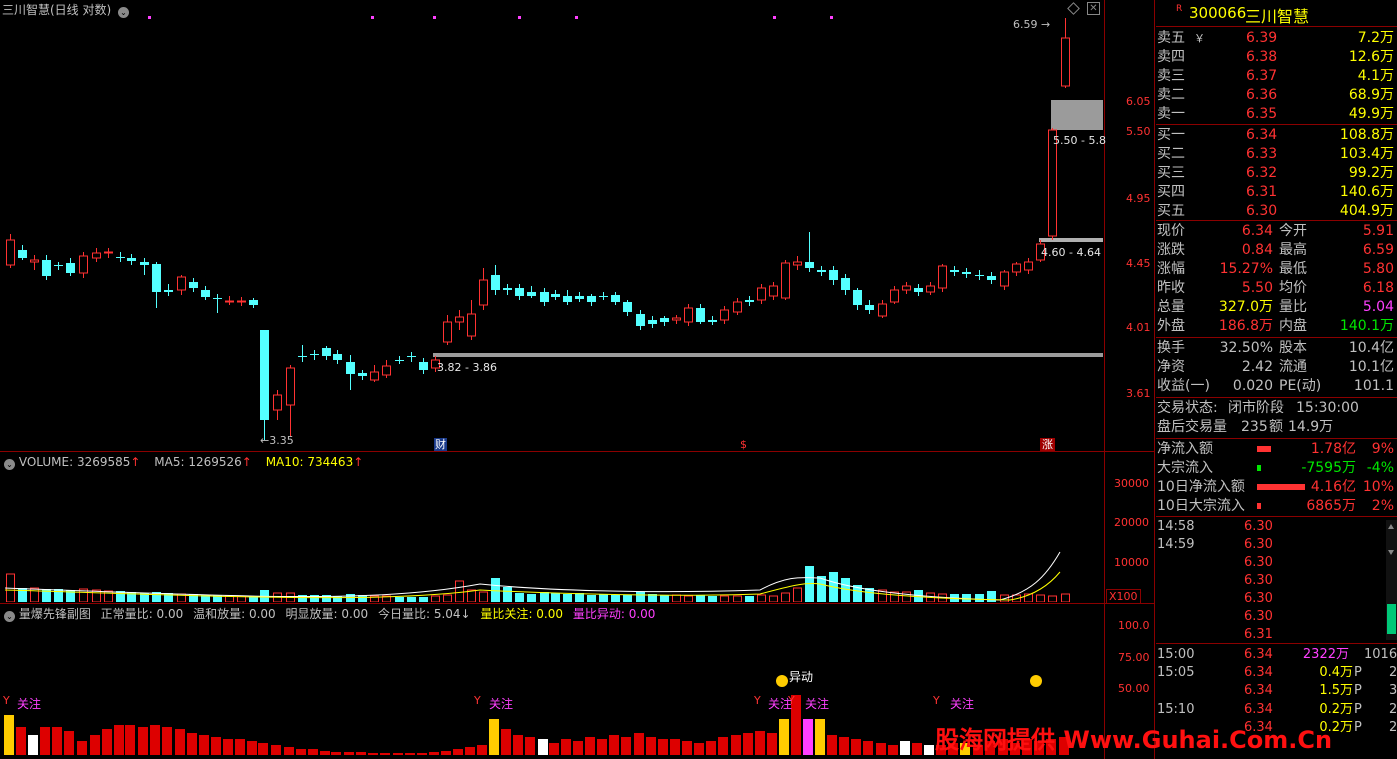 The image size is (1397, 759). Describe the element at coordinates (1391, 552) in the screenshot. I see `scroll-down-arrow` at that location.